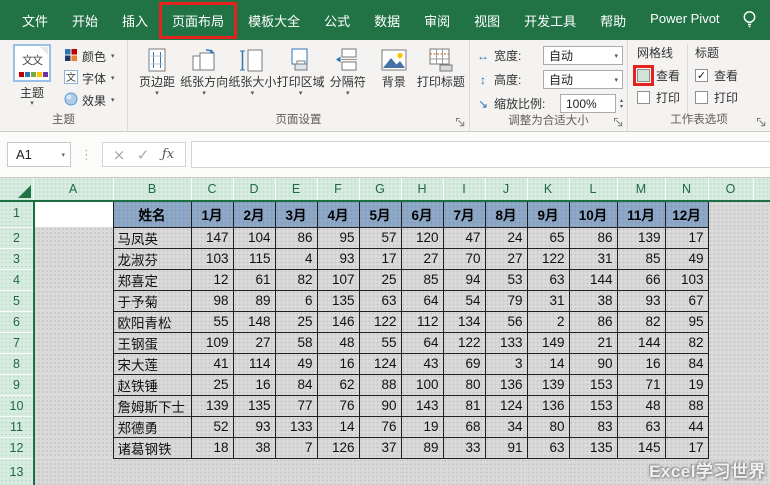  What do you see at coordinates (422, 363) in the screenshot?
I see `table-value-cell: 43` at bounding box center [422, 363].